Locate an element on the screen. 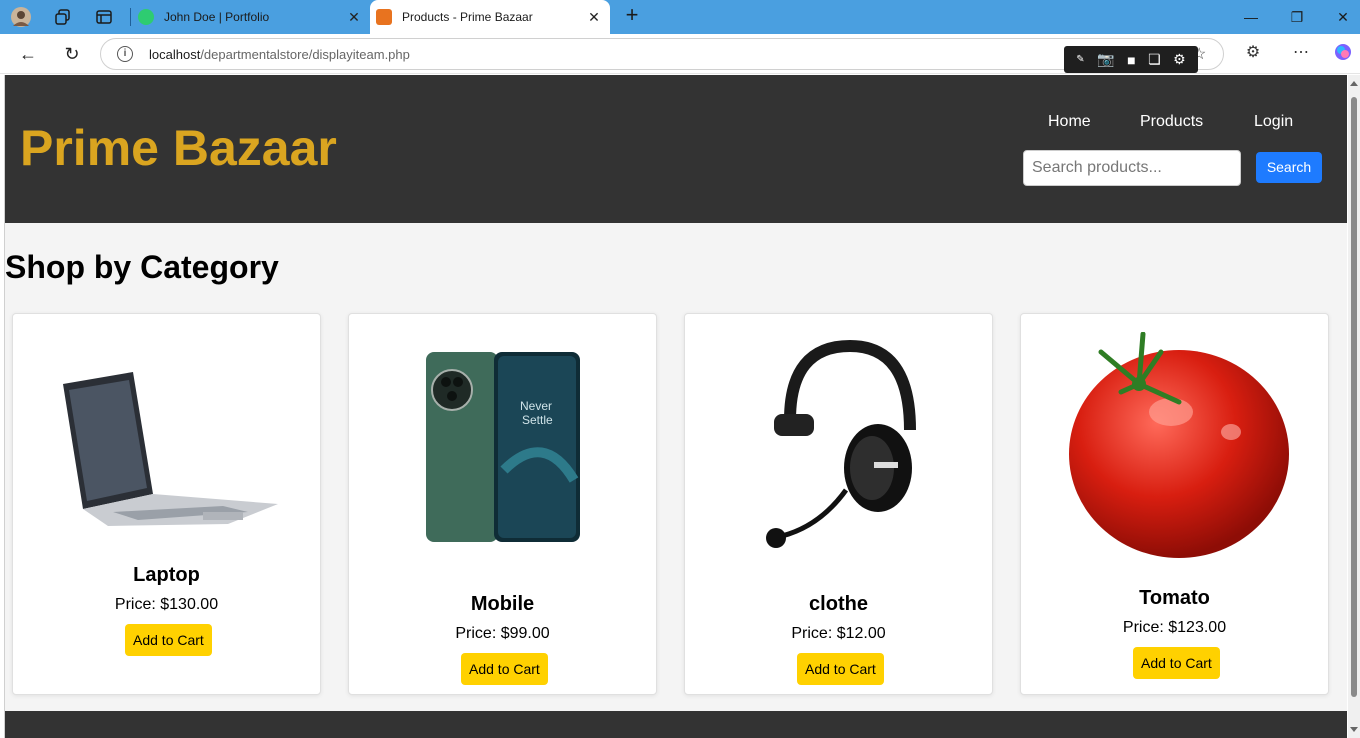 The width and height of the screenshot is (1360, 738). pin-icon: ✎ is located at coordinates (1080, 59).